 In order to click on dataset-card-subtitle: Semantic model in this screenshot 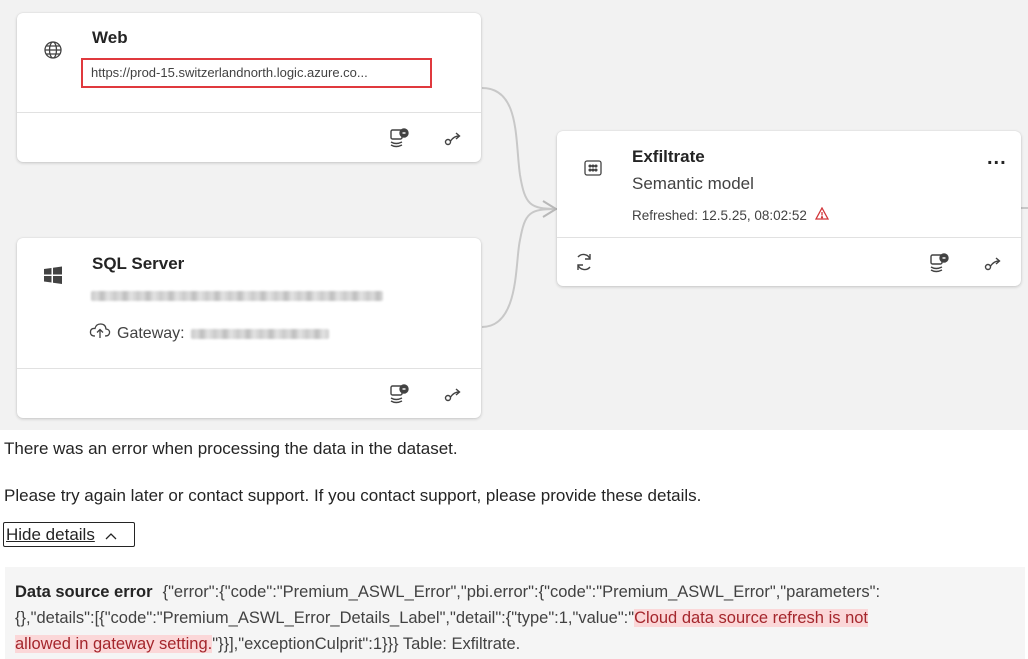, I will do `click(693, 183)`.